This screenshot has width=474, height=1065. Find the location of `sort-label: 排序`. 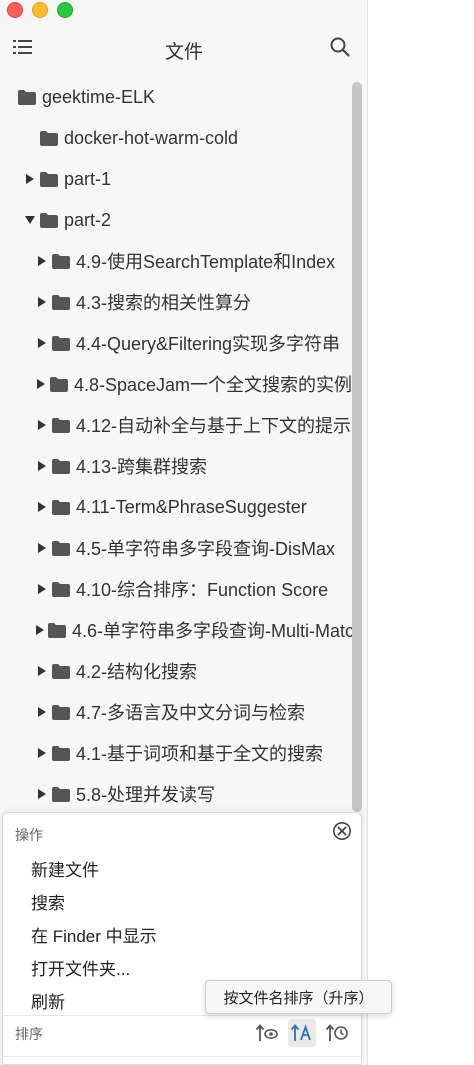

sort-label: 排序 is located at coordinates (29, 1034).